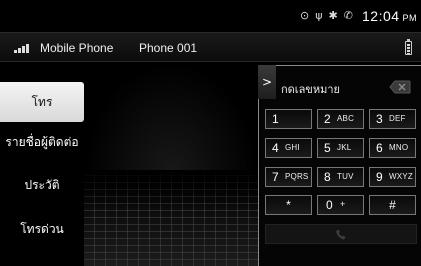 Image resolution: width=421 pixels, height=266 pixels. I want to click on key-0: 0 +, so click(340, 205).